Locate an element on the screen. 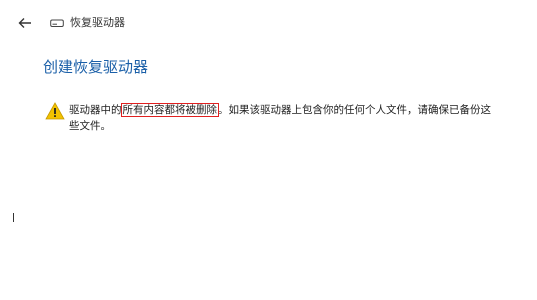 This screenshot has width=537, height=300. back-arrow-icon is located at coordinates (24, 23).